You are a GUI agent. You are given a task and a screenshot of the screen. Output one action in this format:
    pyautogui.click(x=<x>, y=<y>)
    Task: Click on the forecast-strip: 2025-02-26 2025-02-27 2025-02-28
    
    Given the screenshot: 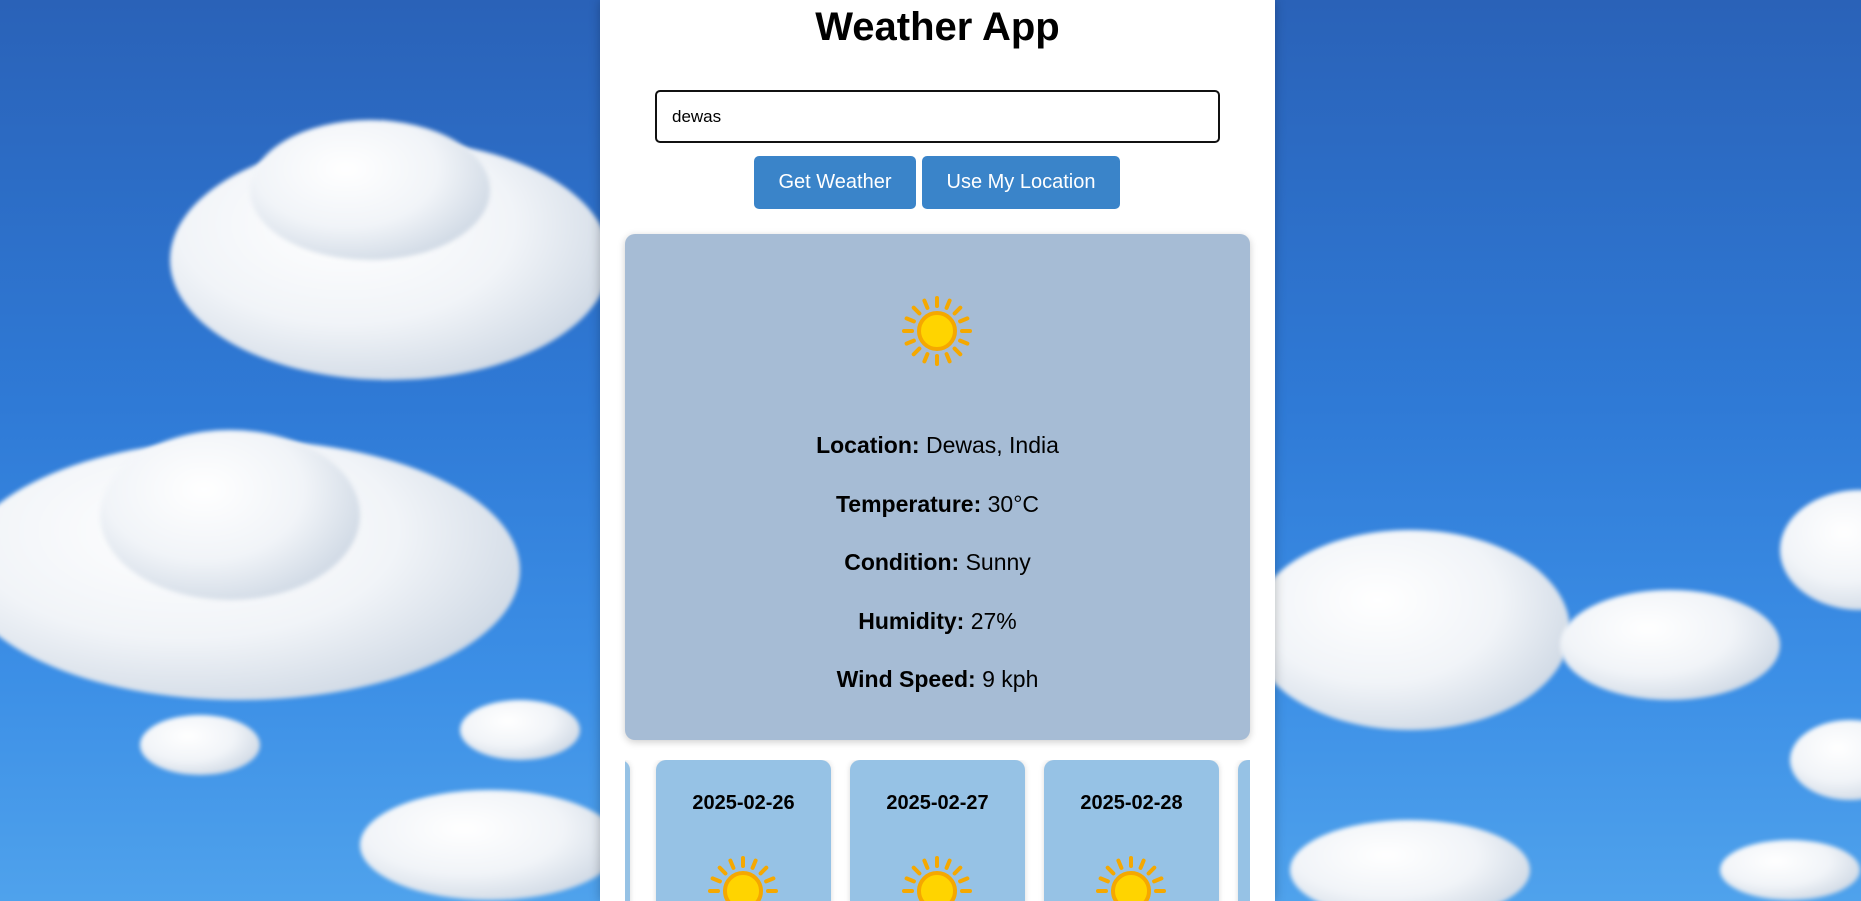 What is the action you would take?
    pyautogui.click(x=937, y=830)
    